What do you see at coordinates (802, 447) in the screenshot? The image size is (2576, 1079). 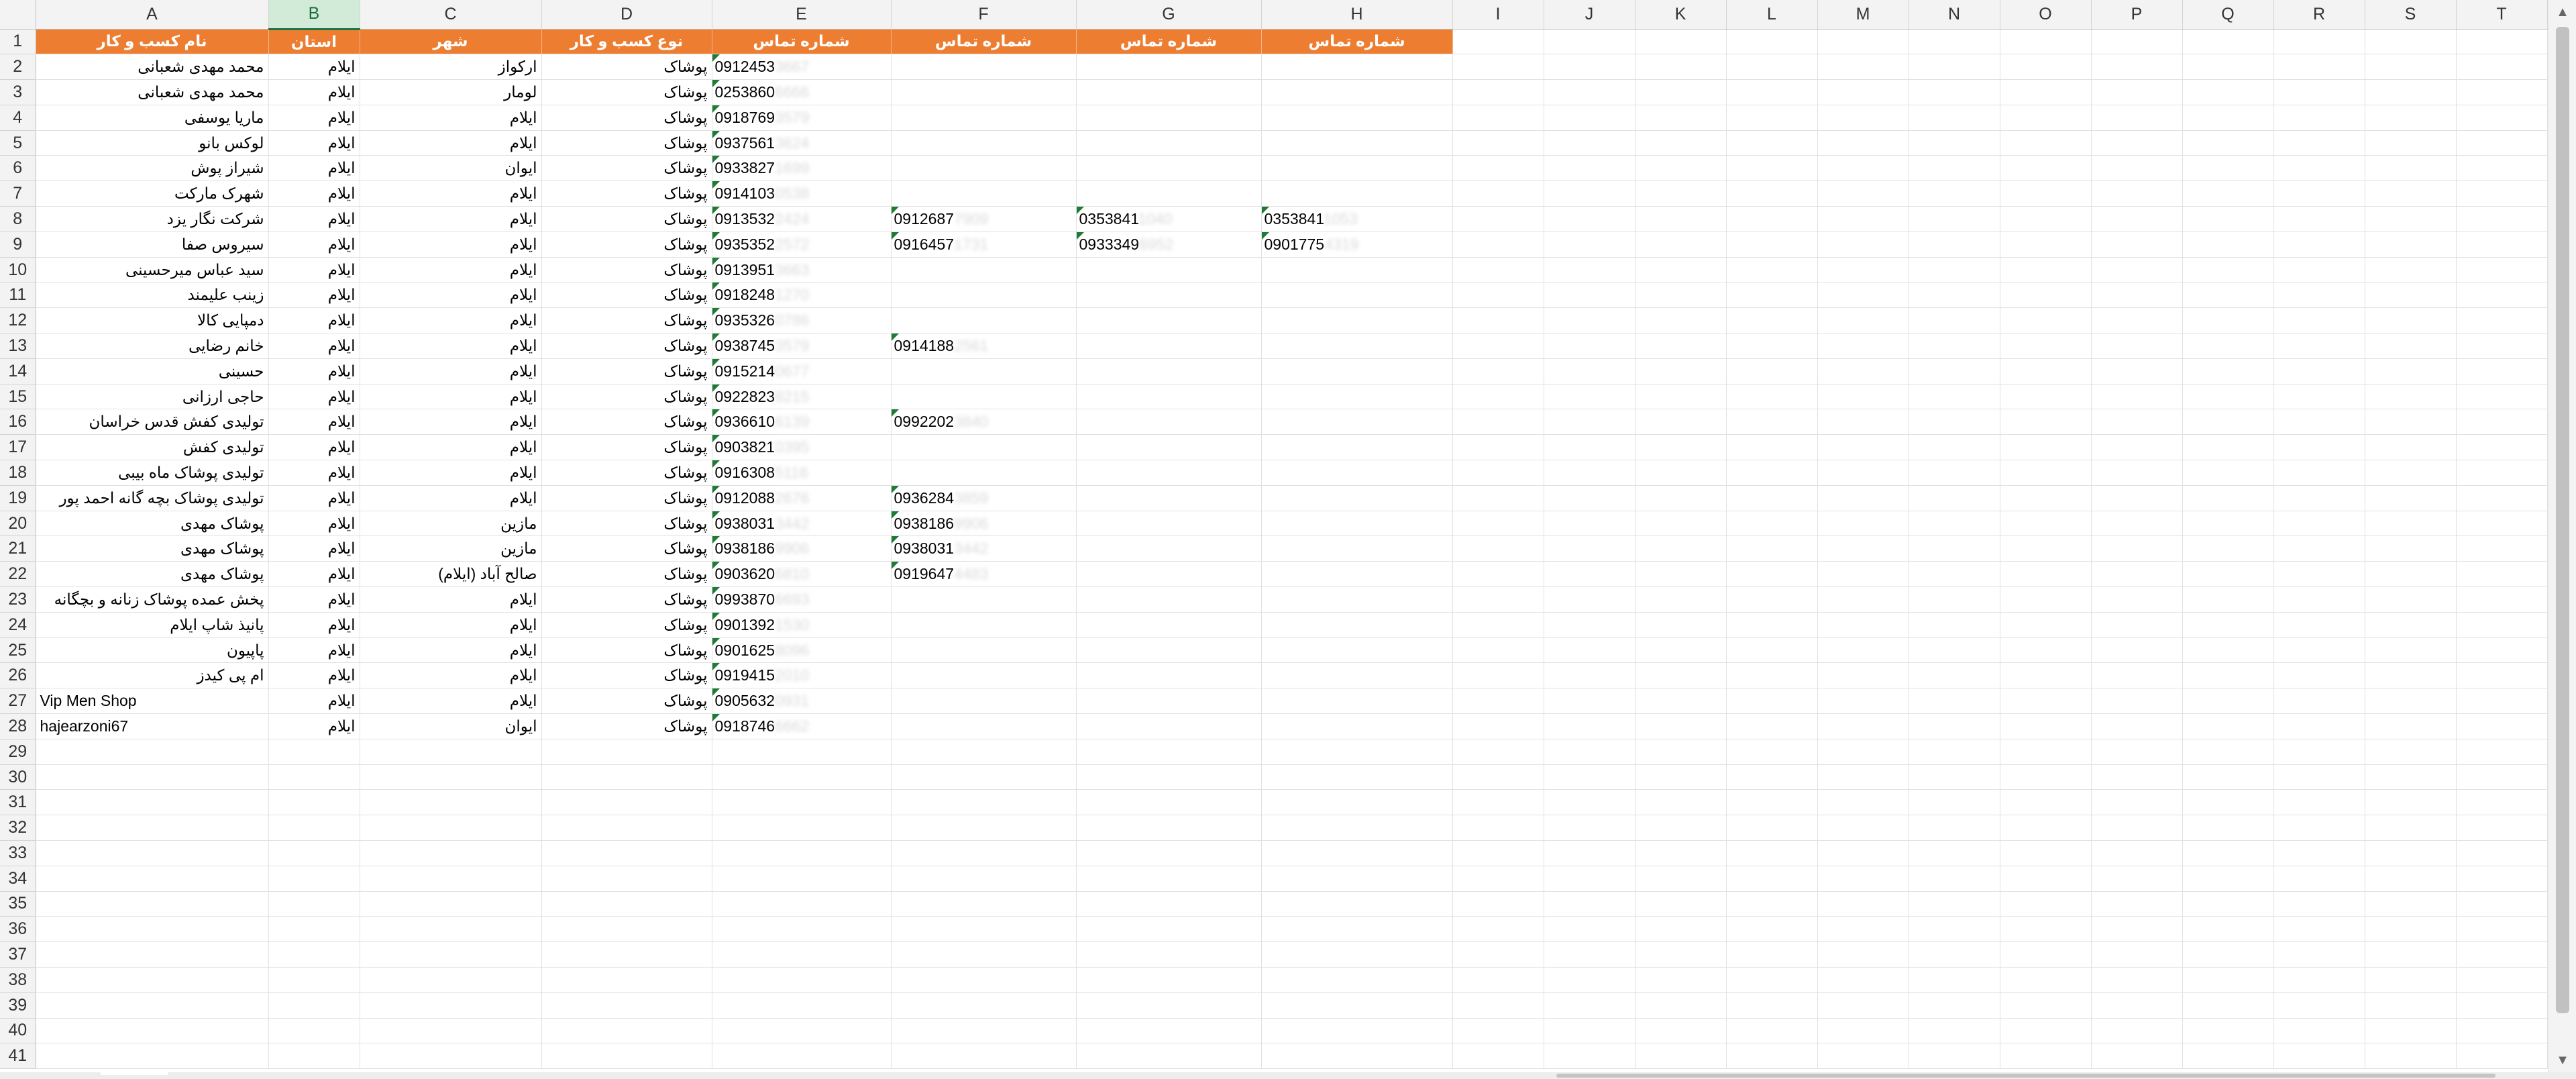 I see `cell-e: 09038210395` at bounding box center [802, 447].